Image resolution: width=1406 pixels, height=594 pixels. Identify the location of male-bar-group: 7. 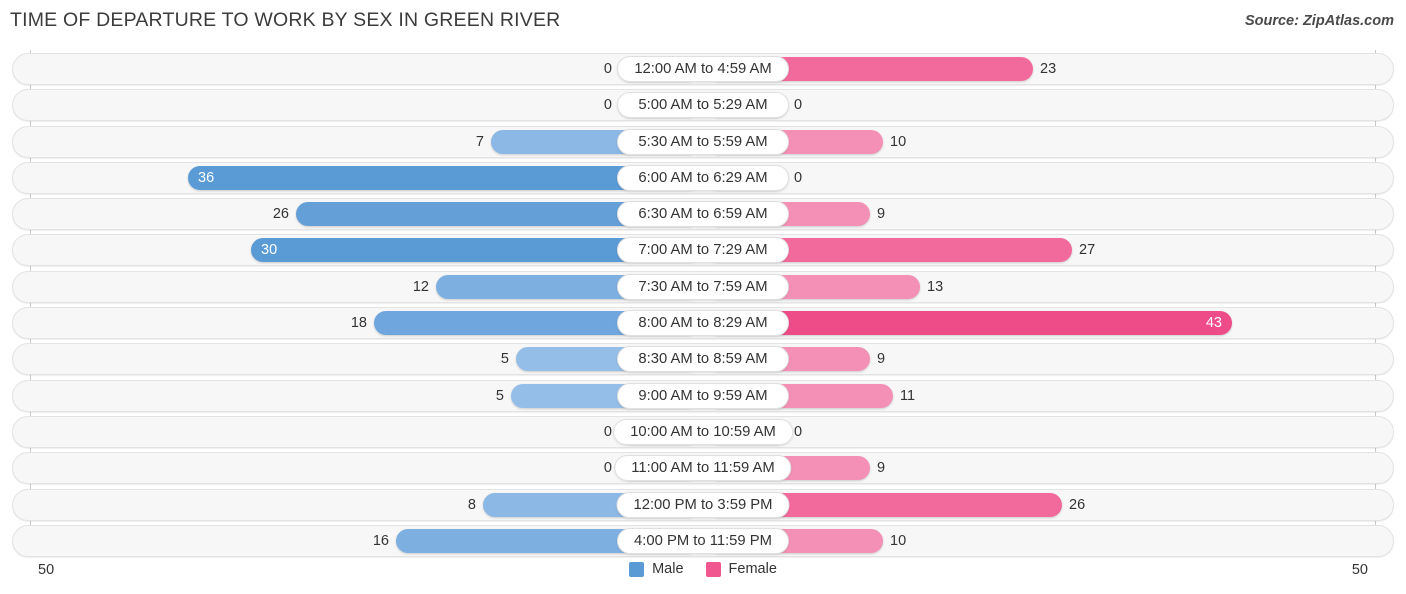
(351, 141).